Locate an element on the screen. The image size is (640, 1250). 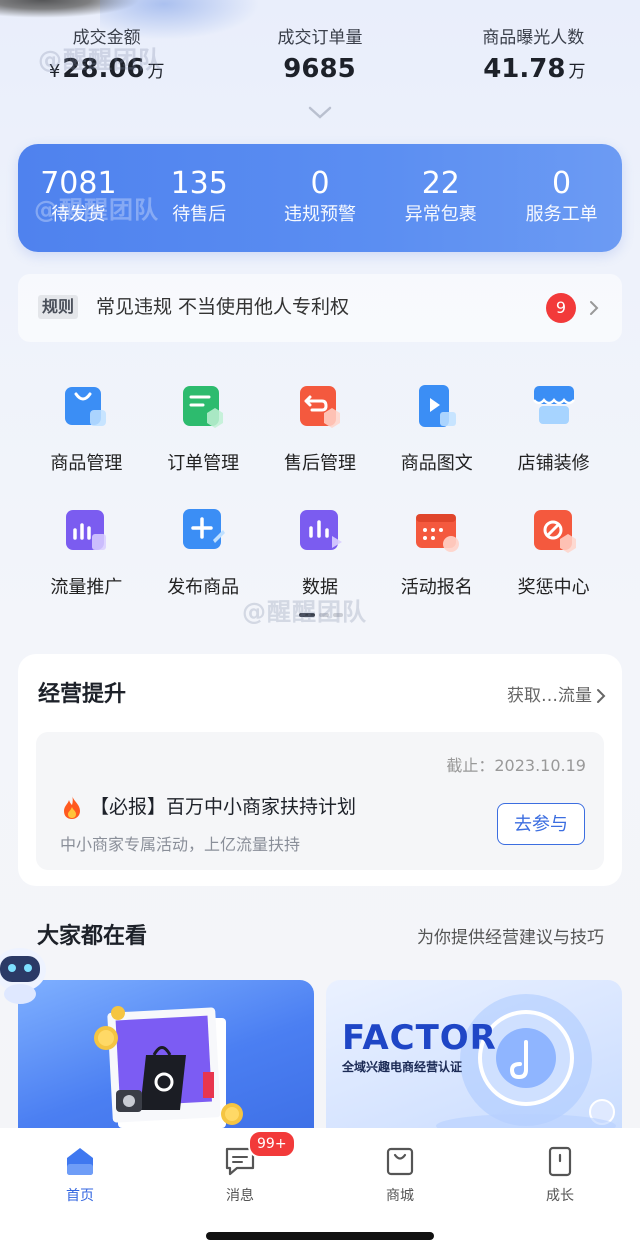
assistant-robot-icon is located at coordinates (26, 973).